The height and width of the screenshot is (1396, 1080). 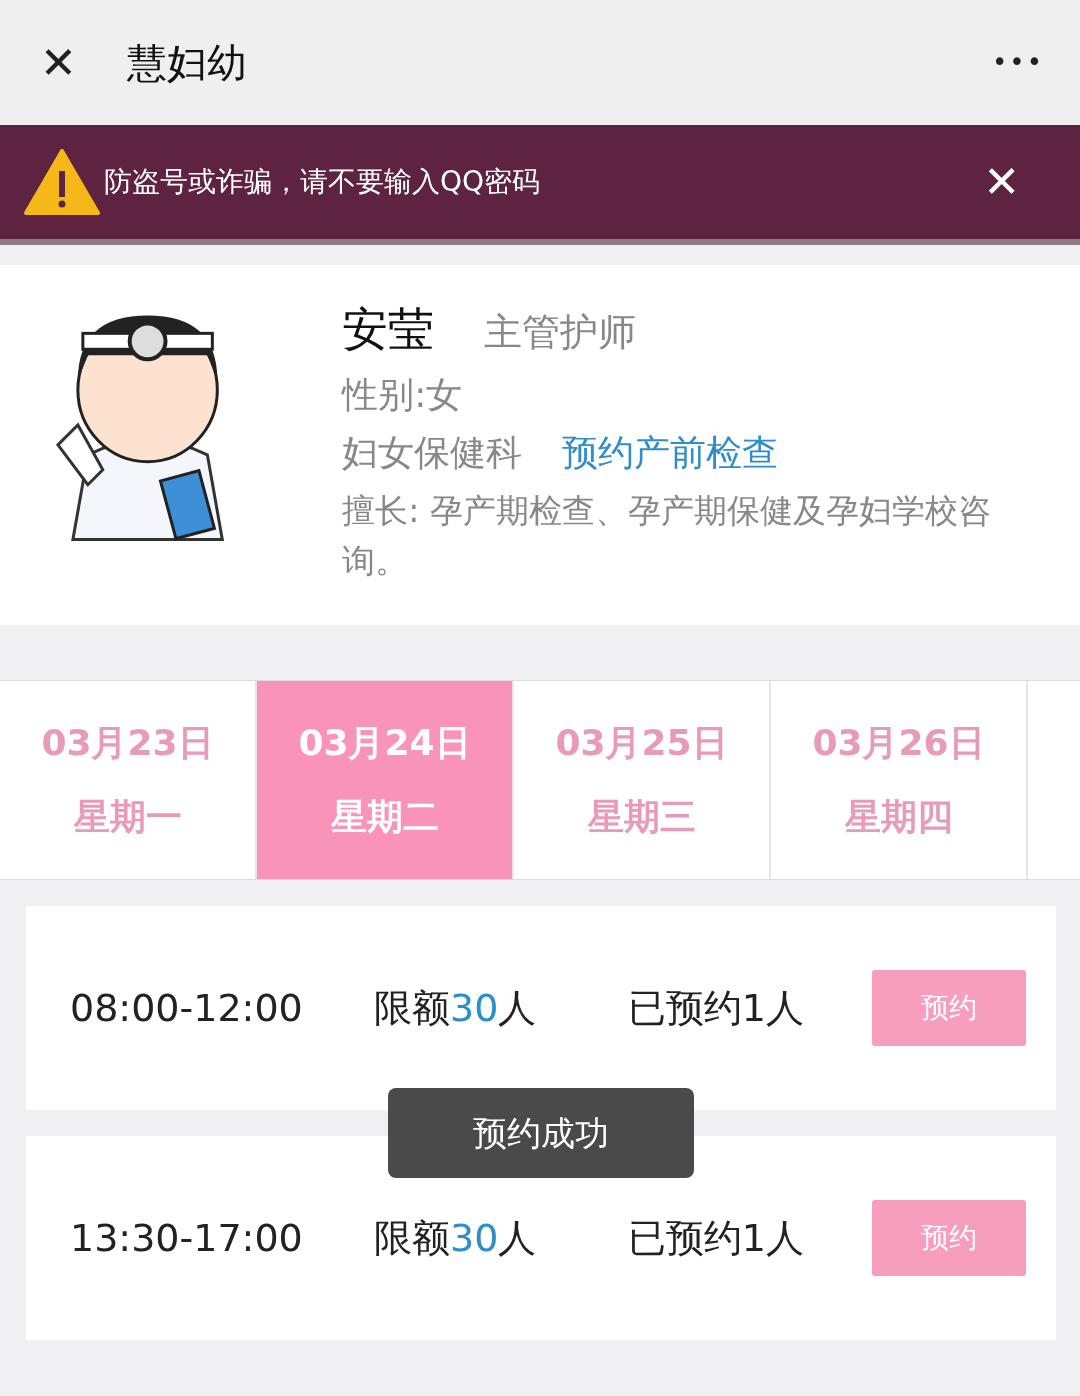 What do you see at coordinates (127, 743) in the screenshot?
I see `tab-date: 03月23日` at bounding box center [127, 743].